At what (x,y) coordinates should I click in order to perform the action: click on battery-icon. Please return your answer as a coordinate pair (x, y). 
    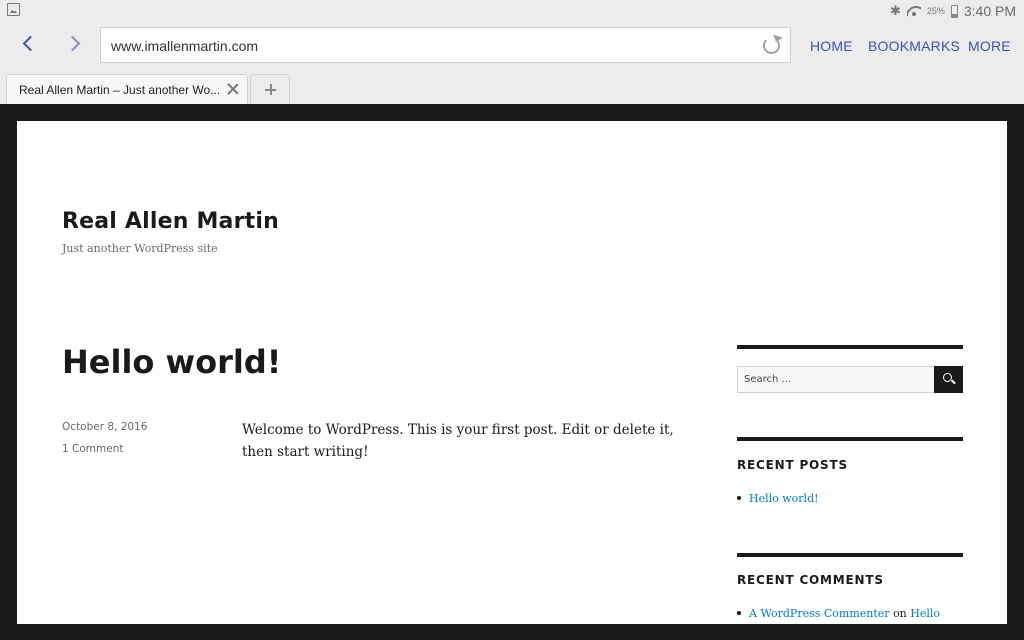
    Looking at the image, I should click on (954, 11).